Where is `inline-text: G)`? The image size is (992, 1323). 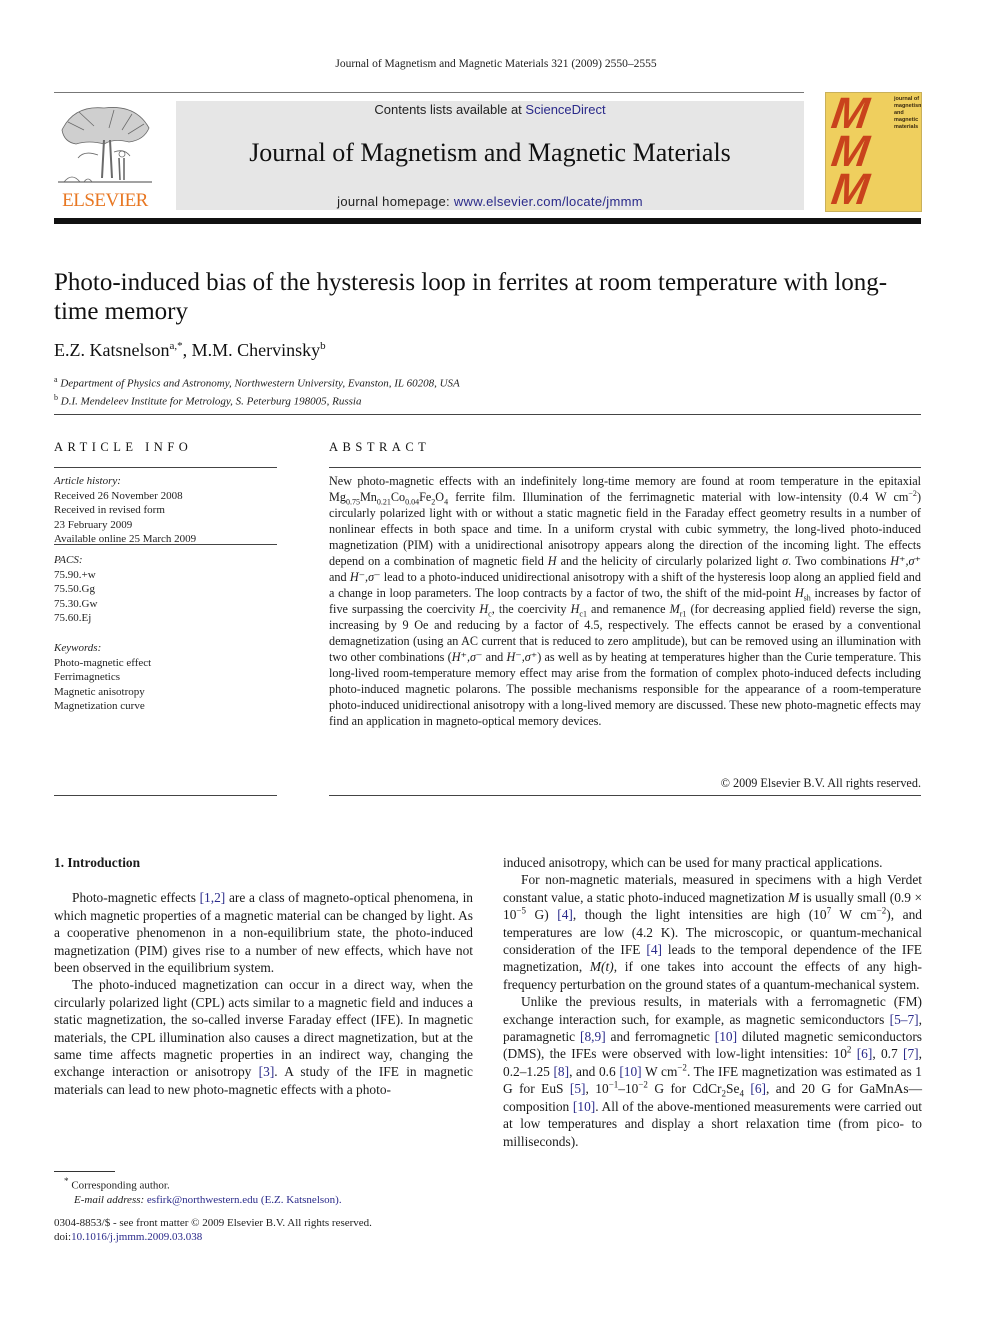
inline-text: G) is located at coordinates (541, 915).